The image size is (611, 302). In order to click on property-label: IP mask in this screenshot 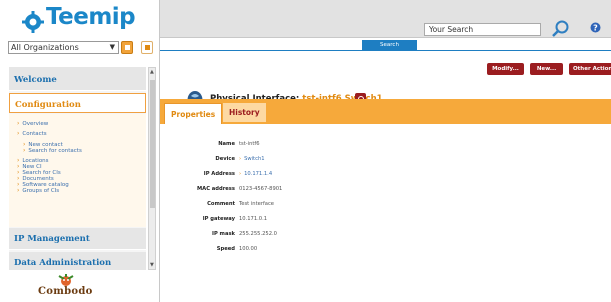, I will do `click(223, 234)`.